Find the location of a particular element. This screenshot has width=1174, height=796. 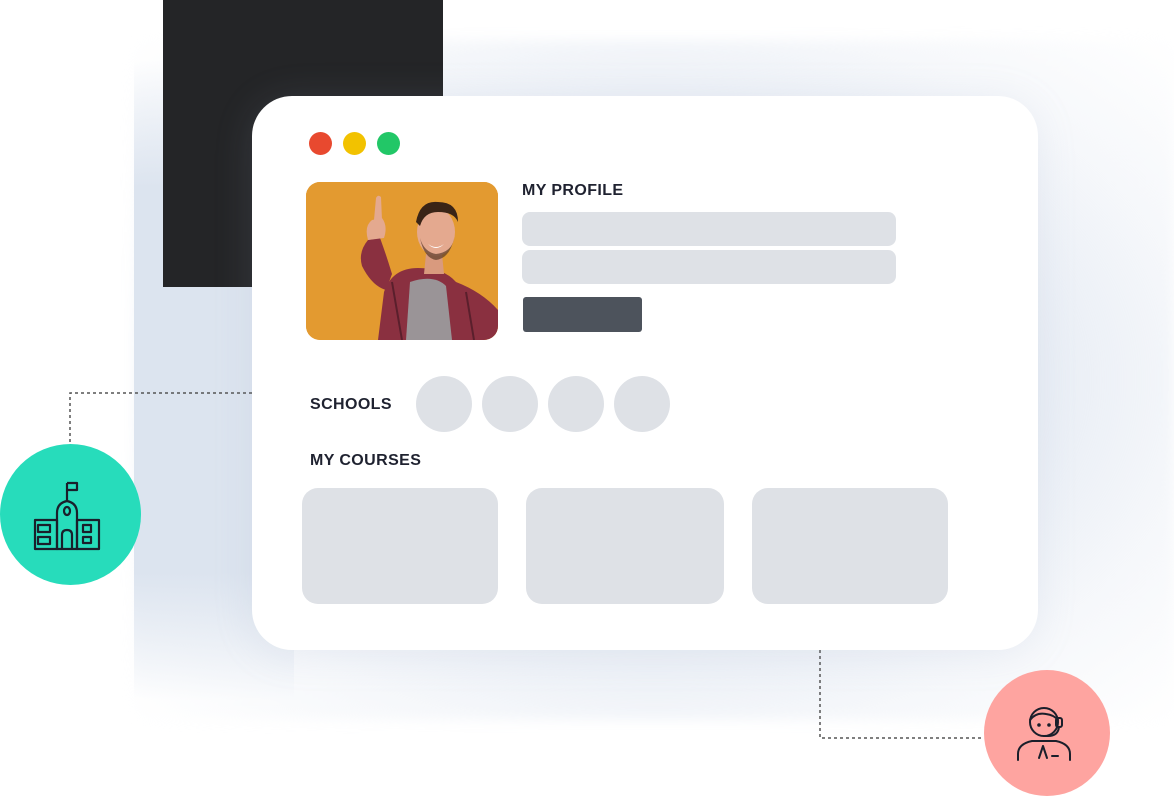

support-badge is located at coordinates (1047, 733).